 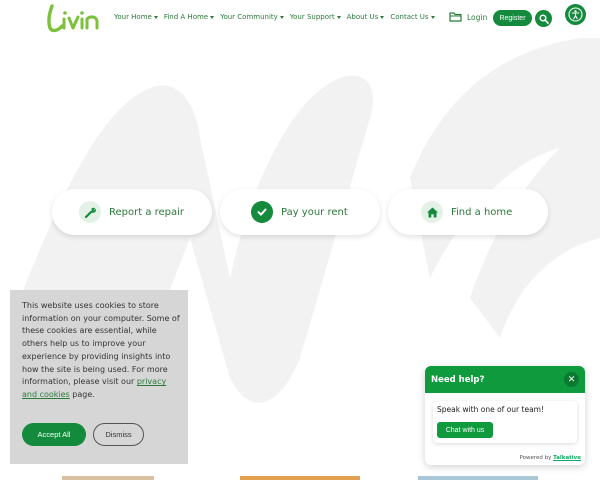 What do you see at coordinates (133, 17) in the screenshot?
I see `nav-label: Your Home` at bounding box center [133, 17].